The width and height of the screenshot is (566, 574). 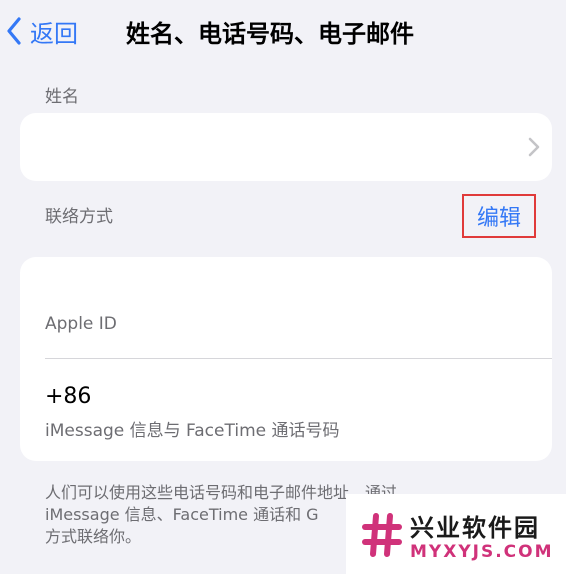 I want to click on contact-section-header: 联络方式, so click(x=79, y=217).